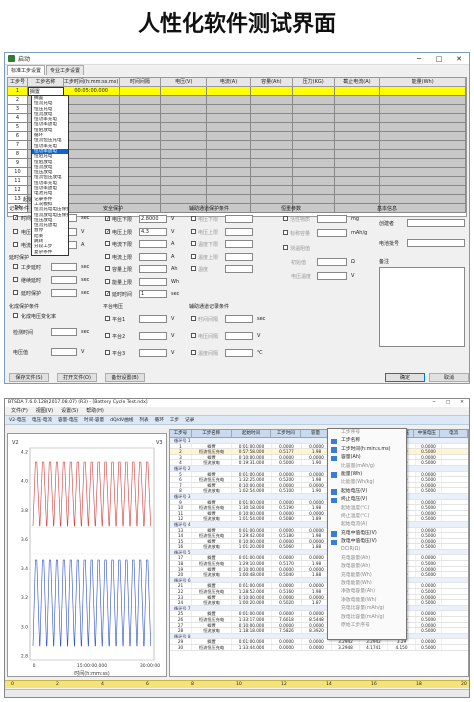 The height and width of the screenshot is (702, 474). What do you see at coordinates (422, 307) in the screenshot?
I see `note-textarea` at bounding box center [422, 307].